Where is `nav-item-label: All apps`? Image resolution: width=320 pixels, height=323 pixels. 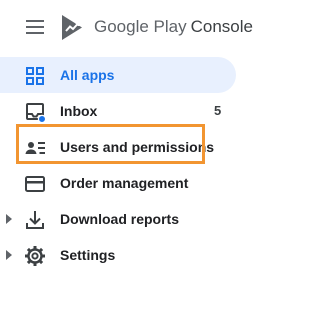 nav-item-label: All apps is located at coordinates (87, 75).